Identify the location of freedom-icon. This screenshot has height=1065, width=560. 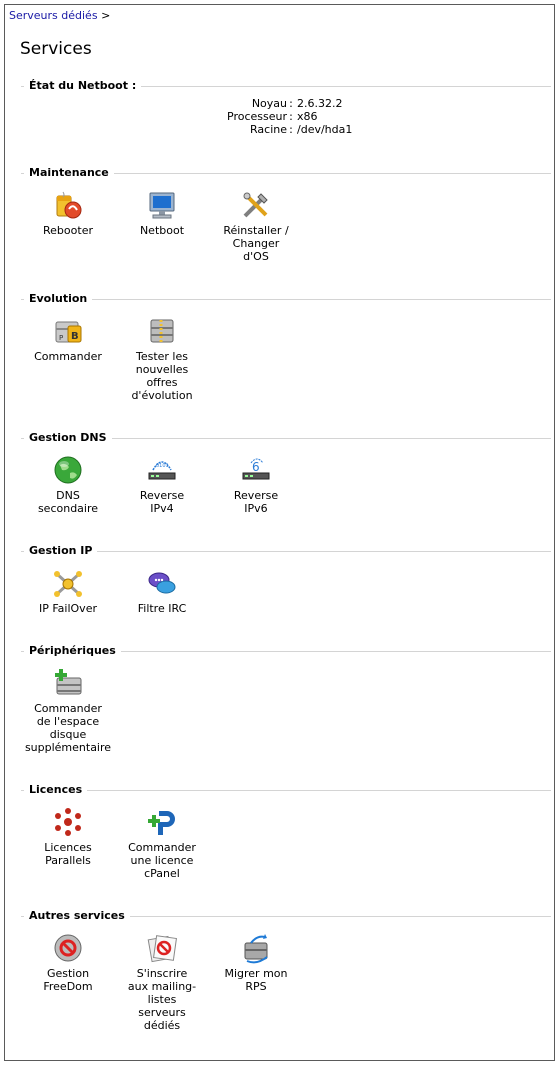
(68, 948).